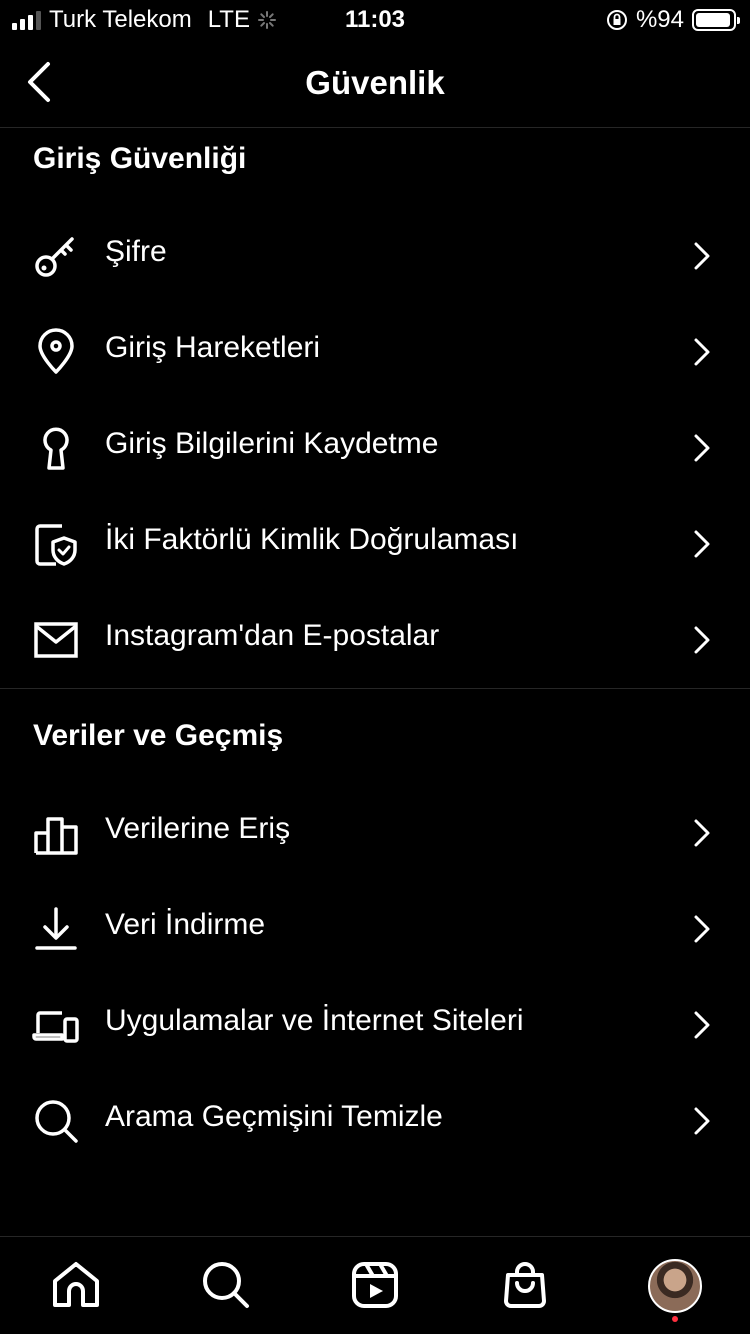 This screenshot has width=750, height=1334. I want to click on menu-item-label: Instagram'dan E-postalar, so click(272, 635).